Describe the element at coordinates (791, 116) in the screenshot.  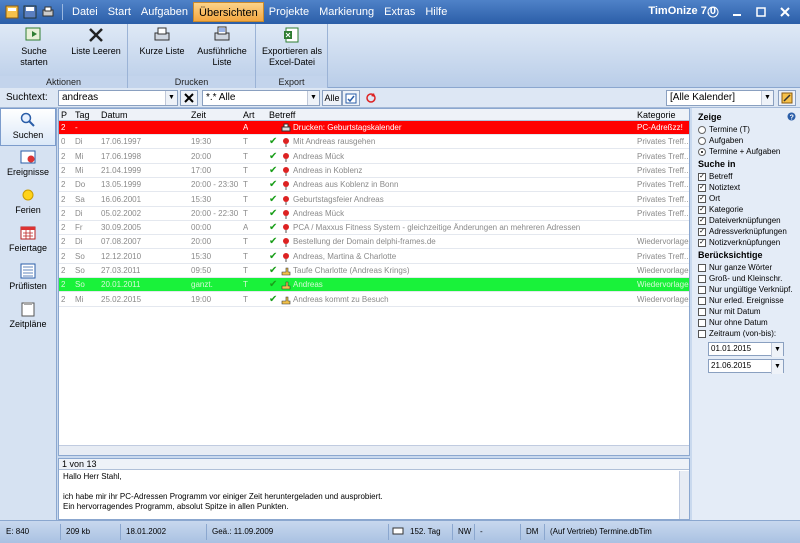
I see `help-icon: ?` at that location.